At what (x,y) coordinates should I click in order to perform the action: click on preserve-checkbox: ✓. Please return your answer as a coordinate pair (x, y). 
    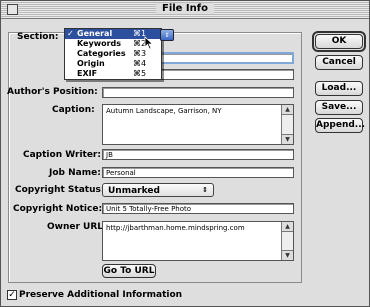
    Looking at the image, I should click on (12, 295).